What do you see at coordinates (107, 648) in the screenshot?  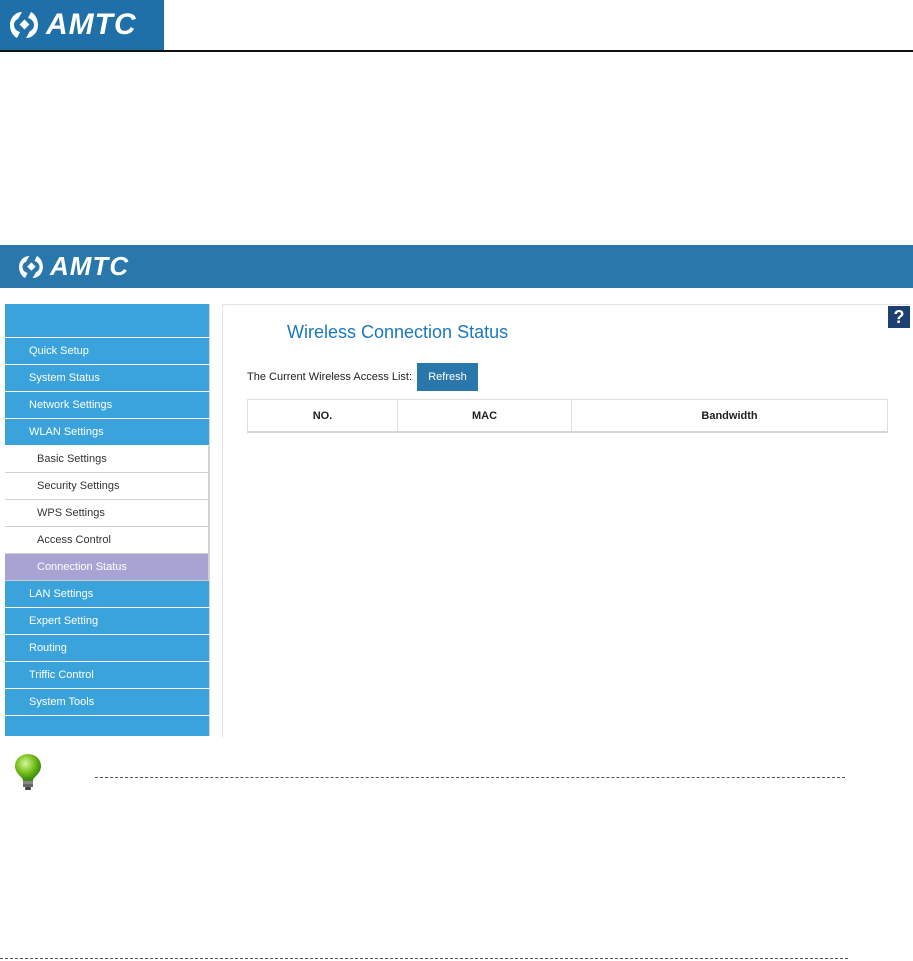 I see `sidebar-item-routing: Routing` at bounding box center [107, 648].